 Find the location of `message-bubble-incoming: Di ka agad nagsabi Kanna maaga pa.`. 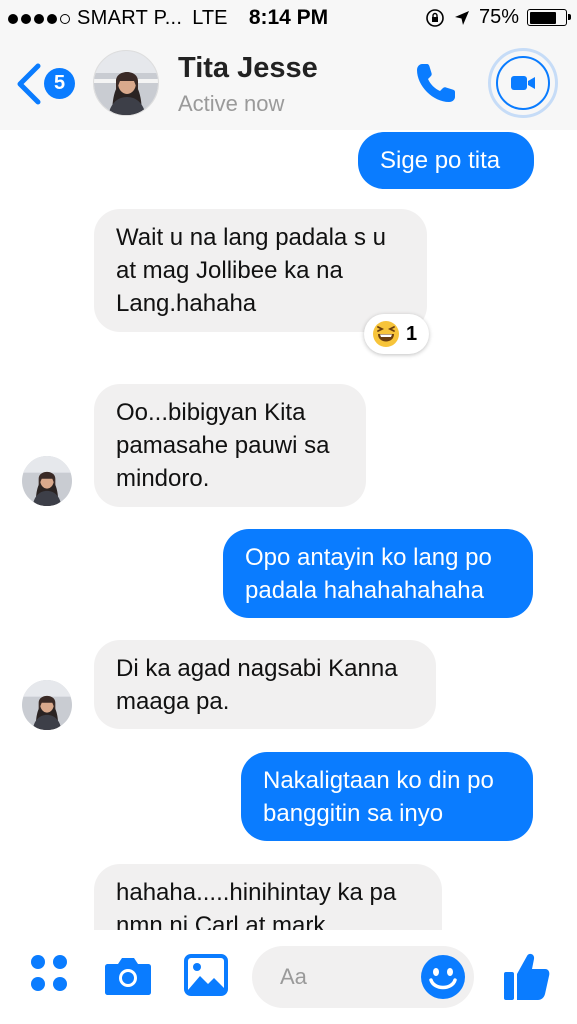

message-bubble-incoming: Di ka agad nagsabi Kanna maaga pa. is located at coordinates (265, 684).